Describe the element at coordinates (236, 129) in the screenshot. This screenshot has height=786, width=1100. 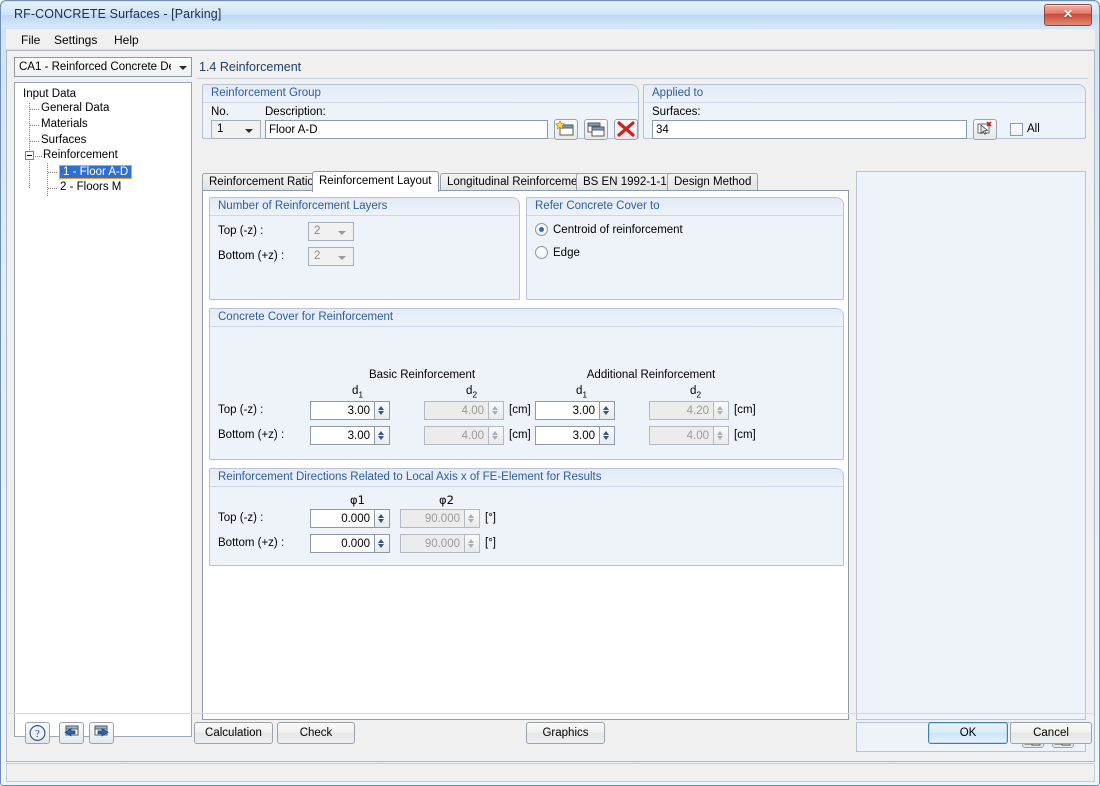
I see `reinforcement-group-no-combo: 1` at that location.